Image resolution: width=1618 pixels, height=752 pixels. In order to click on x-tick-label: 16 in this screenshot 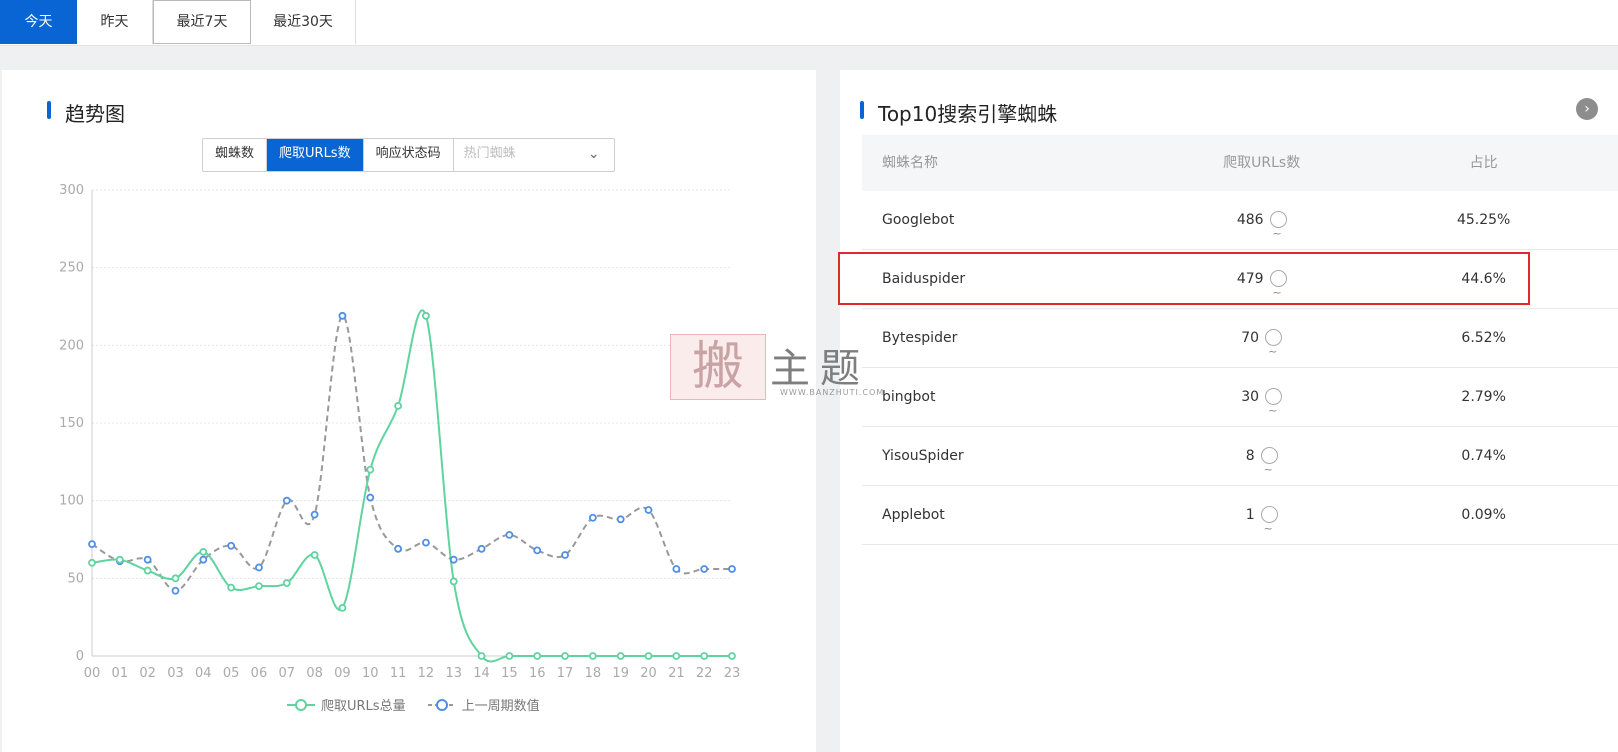, I will do `click(537, 673)`.